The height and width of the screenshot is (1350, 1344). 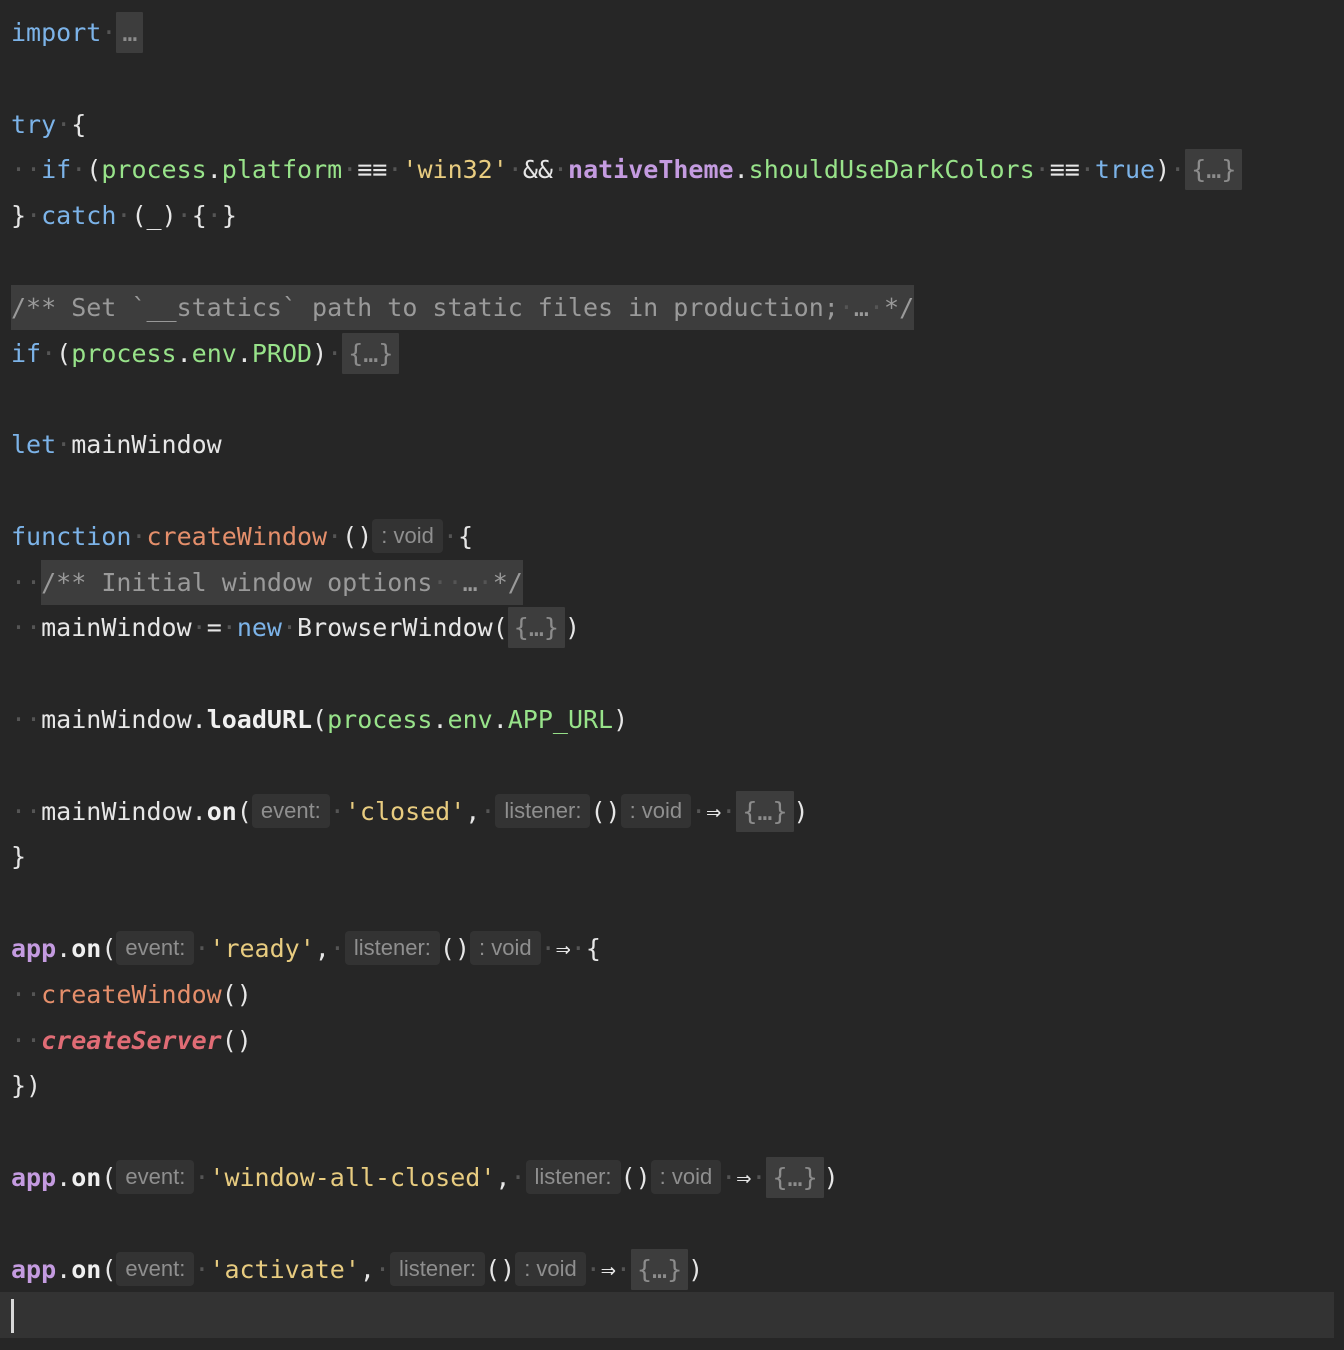 I want to click on folded-comment-initial-options: /** Initial window options··…·*/, so click(x=282, y=582).